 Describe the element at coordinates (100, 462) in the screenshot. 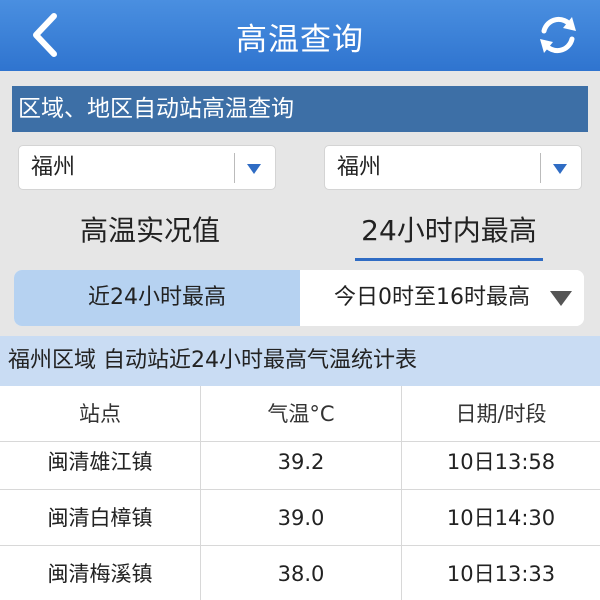

I see `station-cell: 闽清雄江镇` at that location.